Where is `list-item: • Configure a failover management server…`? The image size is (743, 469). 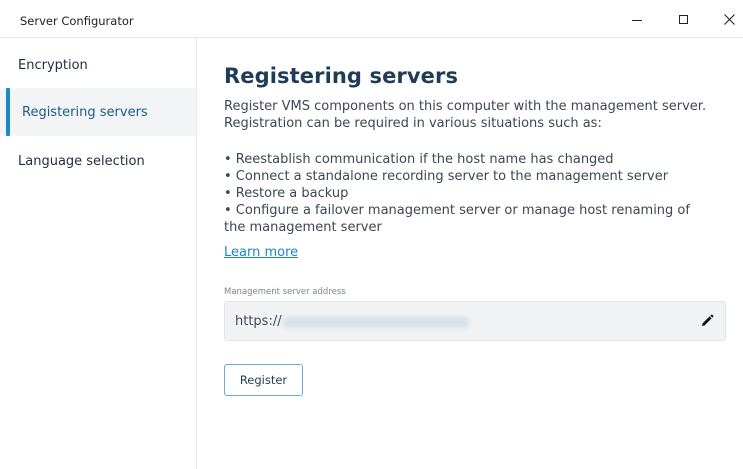
list-item: • Configure a failover management server… is located at coordinates (457, 219).